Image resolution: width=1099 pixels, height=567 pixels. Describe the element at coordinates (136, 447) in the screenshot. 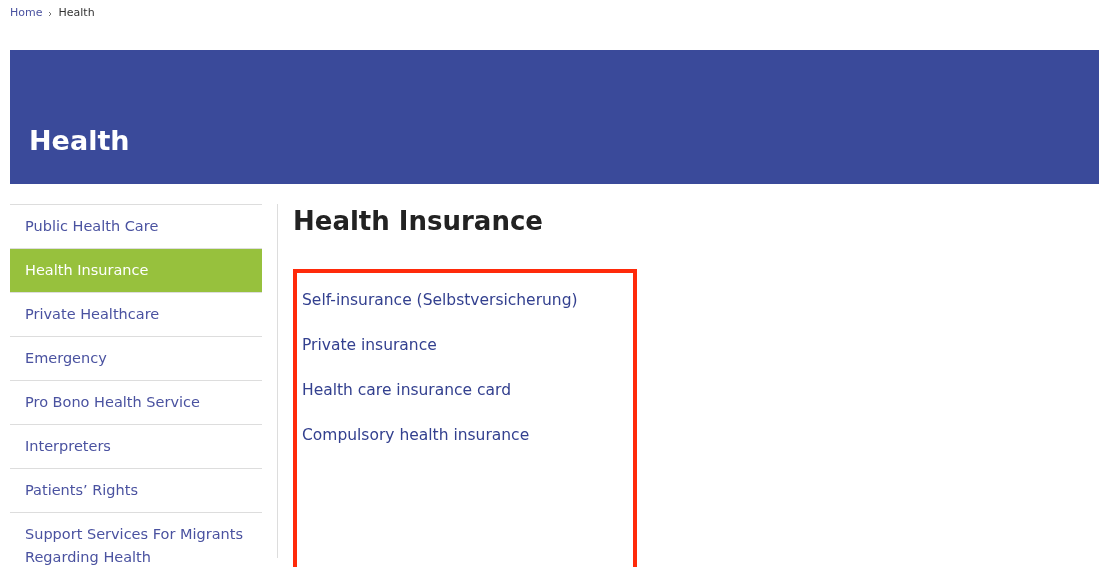

I see `sidebar-item: Interpreters` at that location.